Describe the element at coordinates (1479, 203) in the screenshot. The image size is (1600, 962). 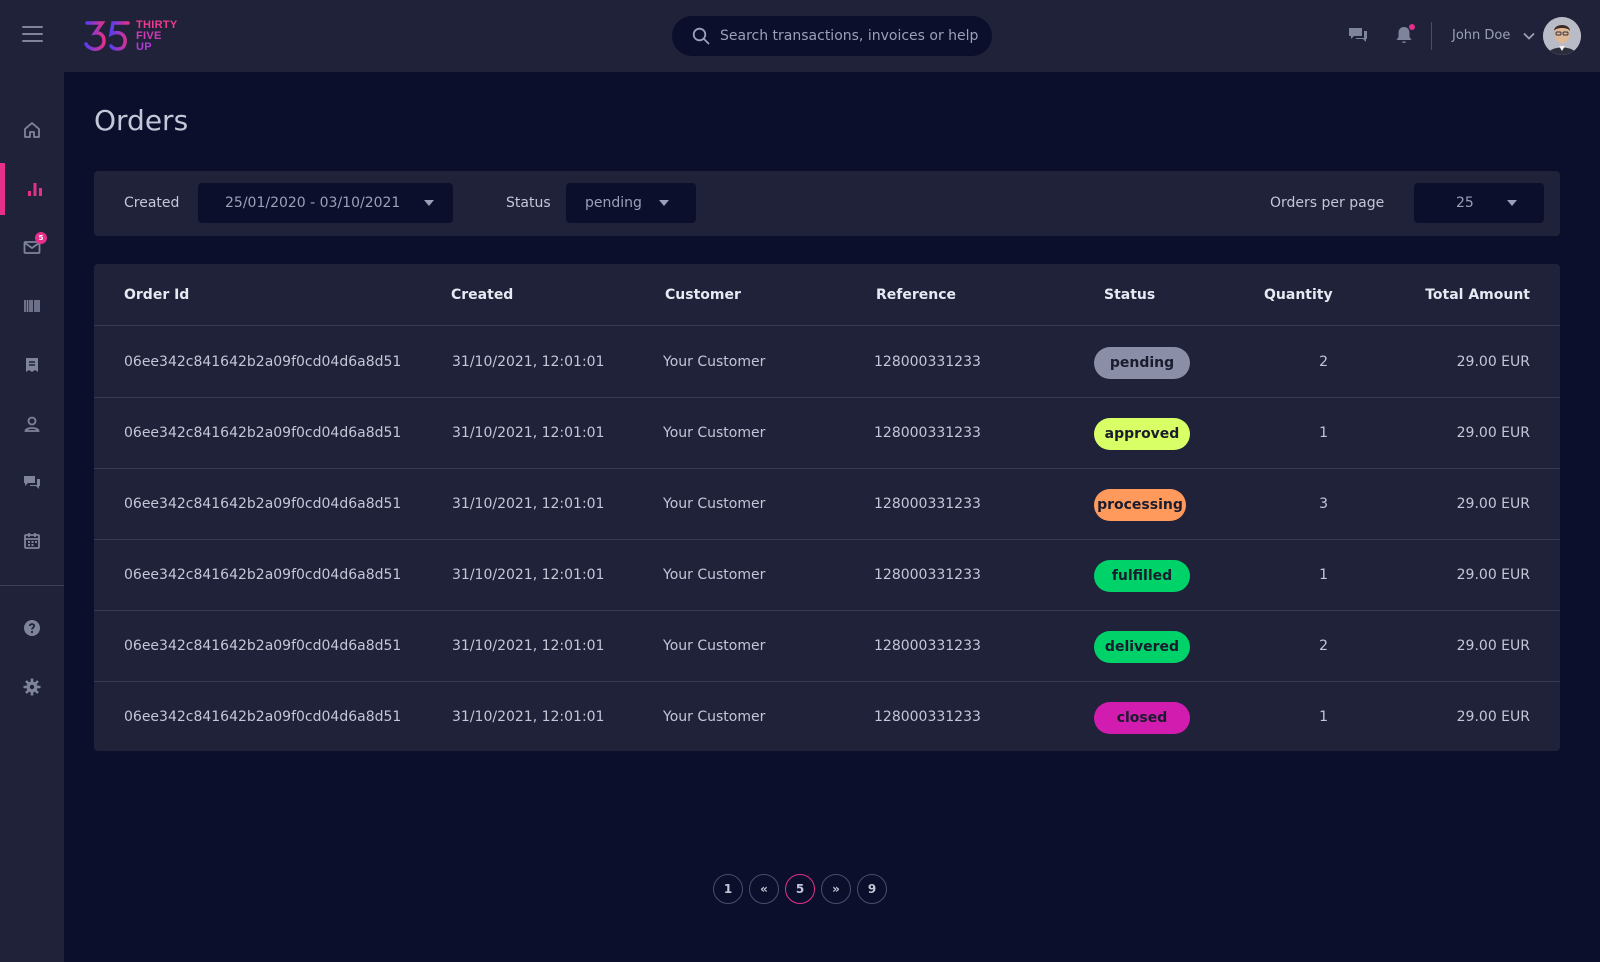
I see `per-page-select: 25` at that location.